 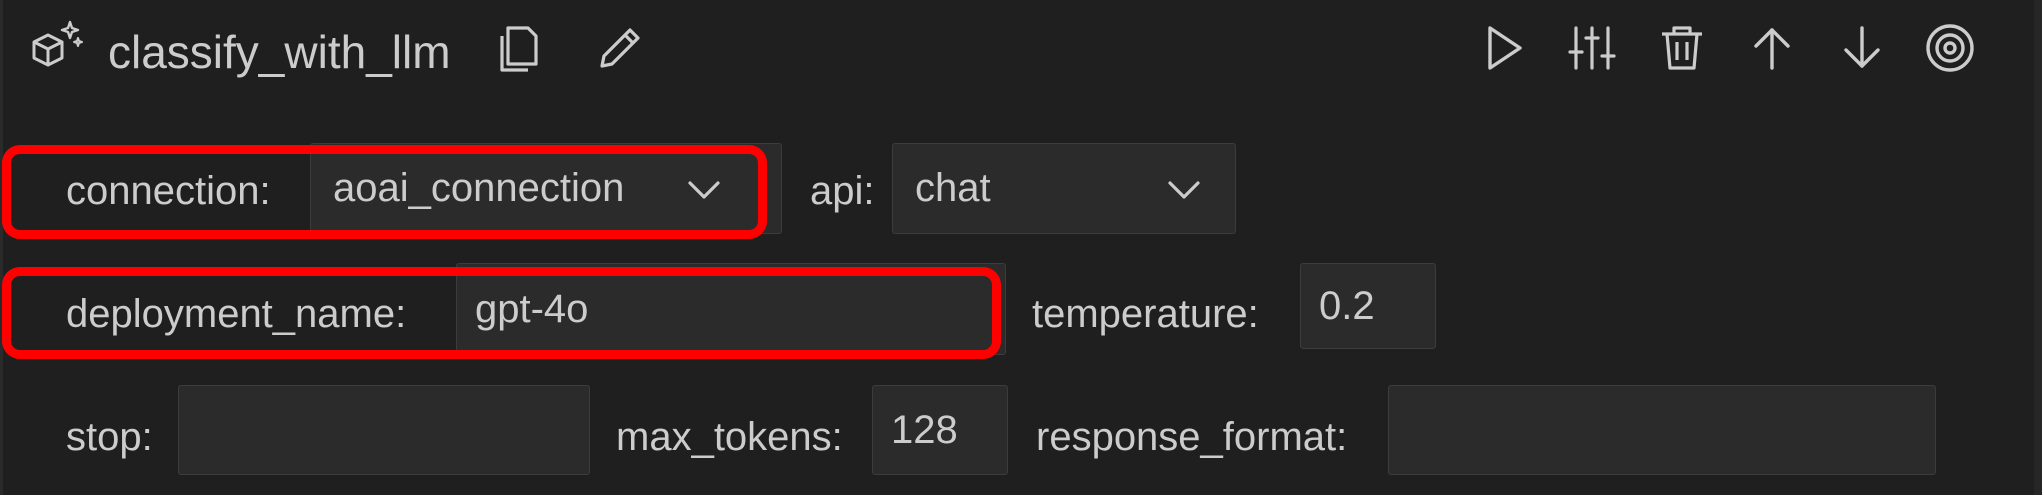 I want to click on run-play-icon, so click(x=1504, y=48).